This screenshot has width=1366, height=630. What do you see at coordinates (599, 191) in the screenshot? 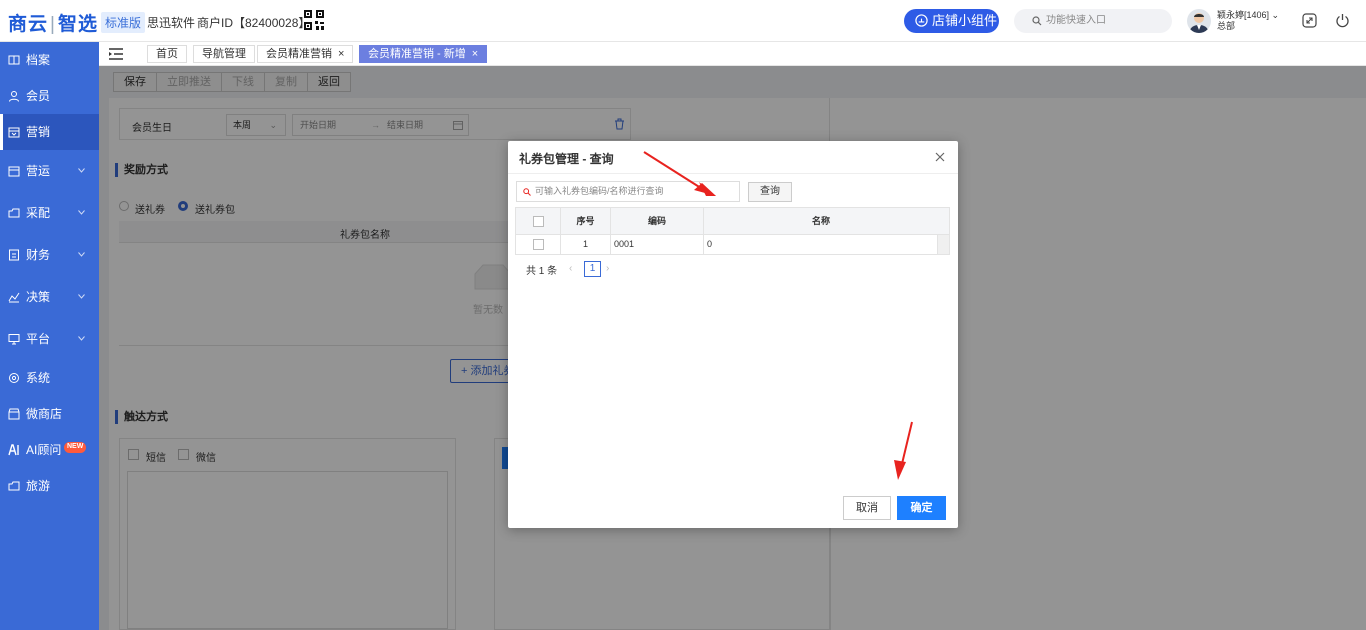
I see `package-search-placeholder: 可输入礼券包编码/名称进行查询` at bounding box center [599, 191].